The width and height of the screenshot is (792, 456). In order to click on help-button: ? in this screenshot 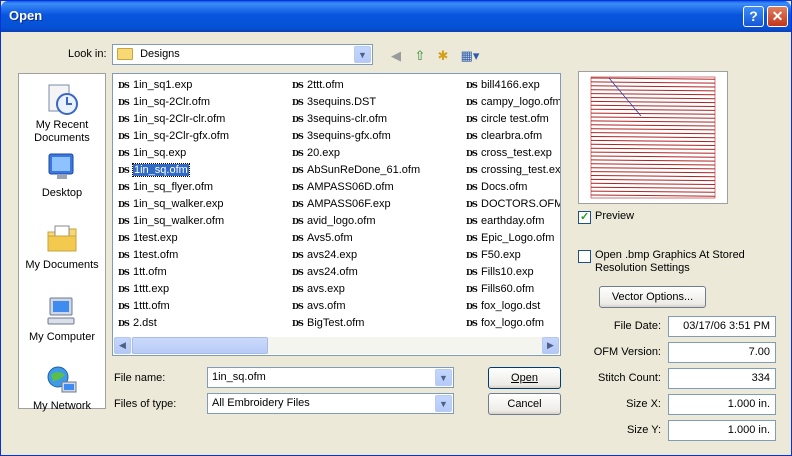, I will do `click(753, 16)`.